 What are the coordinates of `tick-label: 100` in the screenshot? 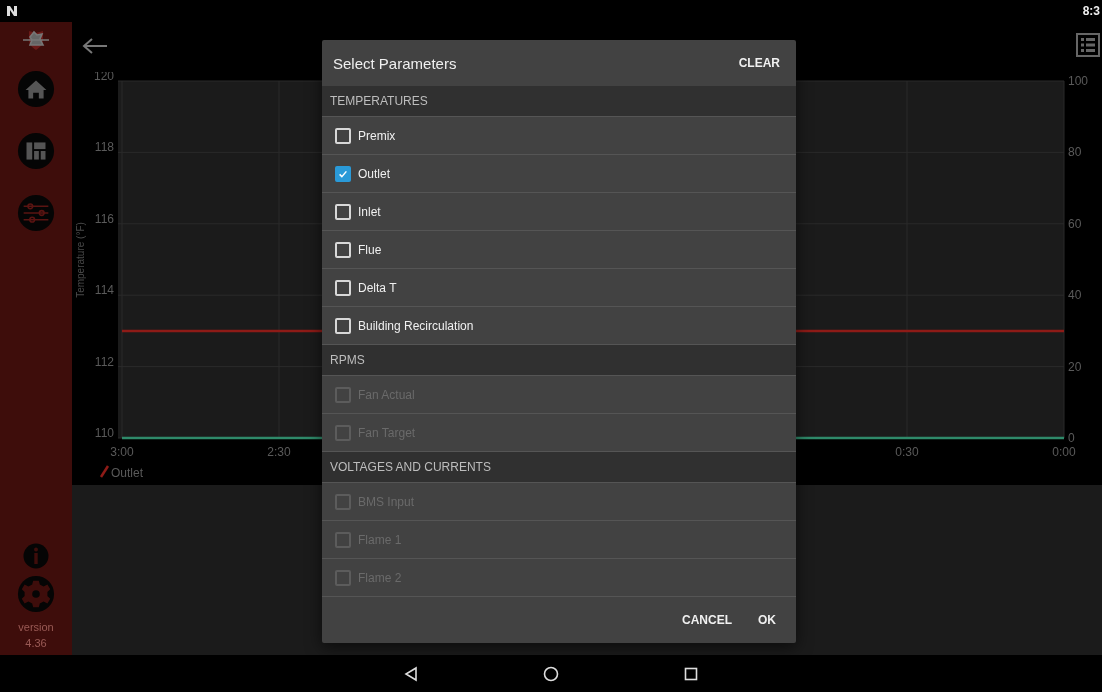 It's located at (1078, 81).